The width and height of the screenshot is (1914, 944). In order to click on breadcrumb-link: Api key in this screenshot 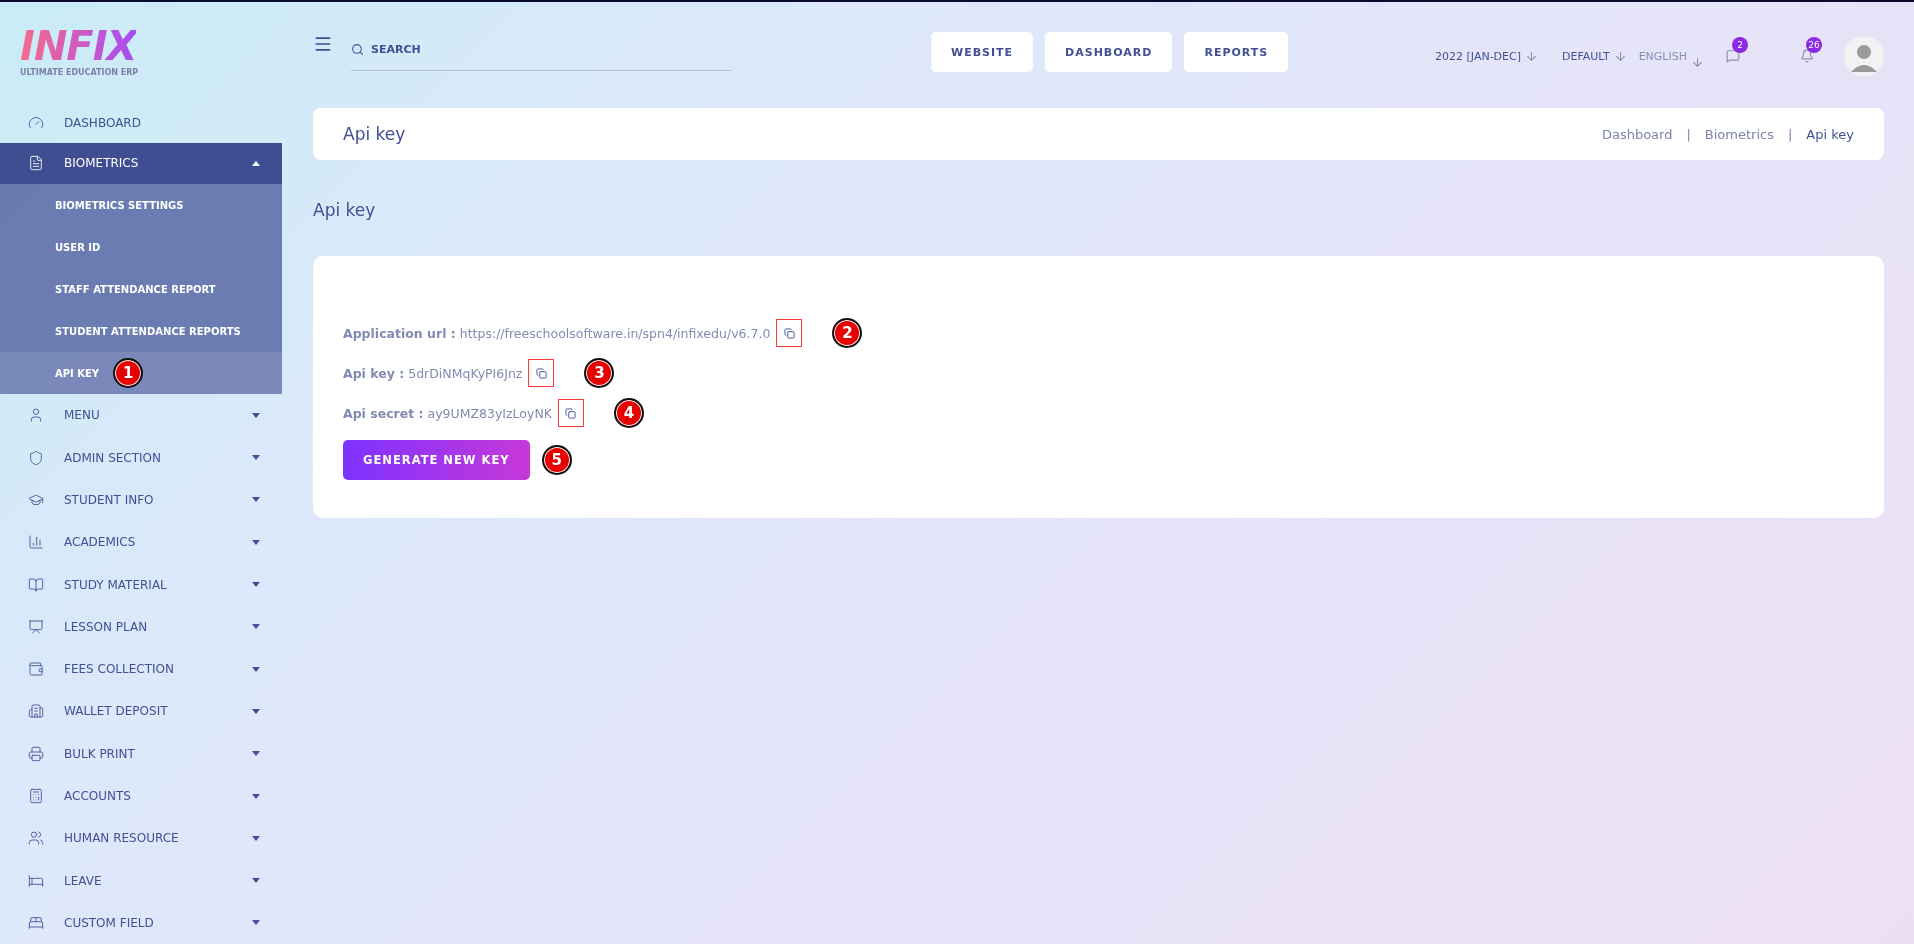, I will do `click(1830, 134)`.